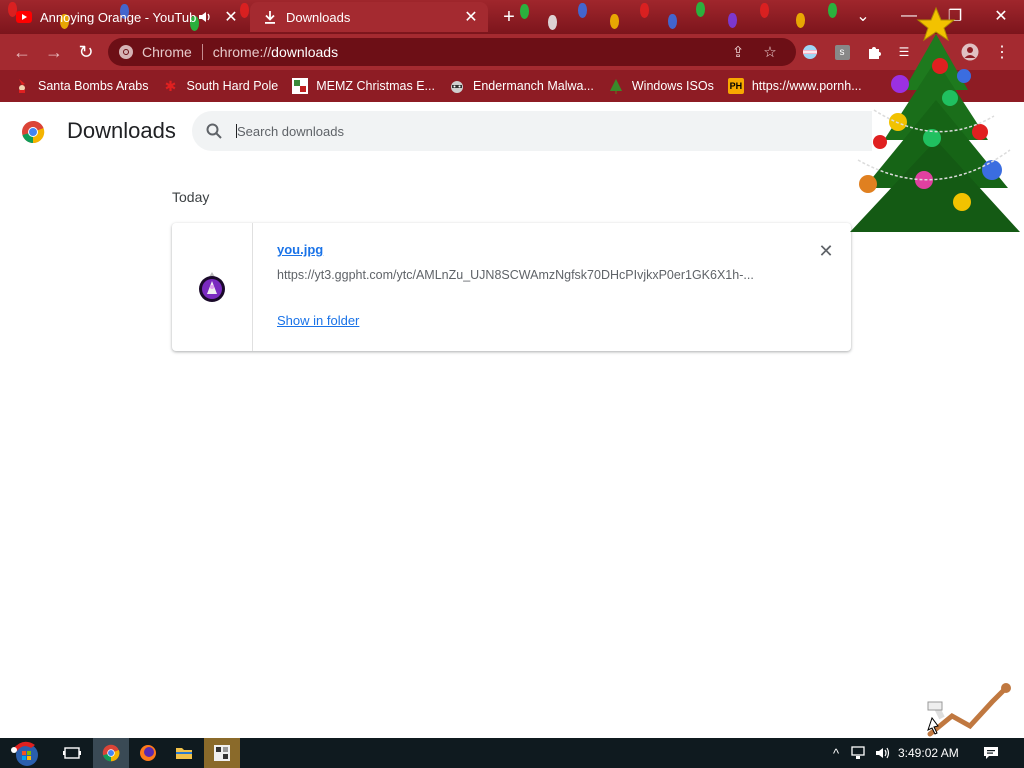  I want to click on folder-icon, so click(184, 753).